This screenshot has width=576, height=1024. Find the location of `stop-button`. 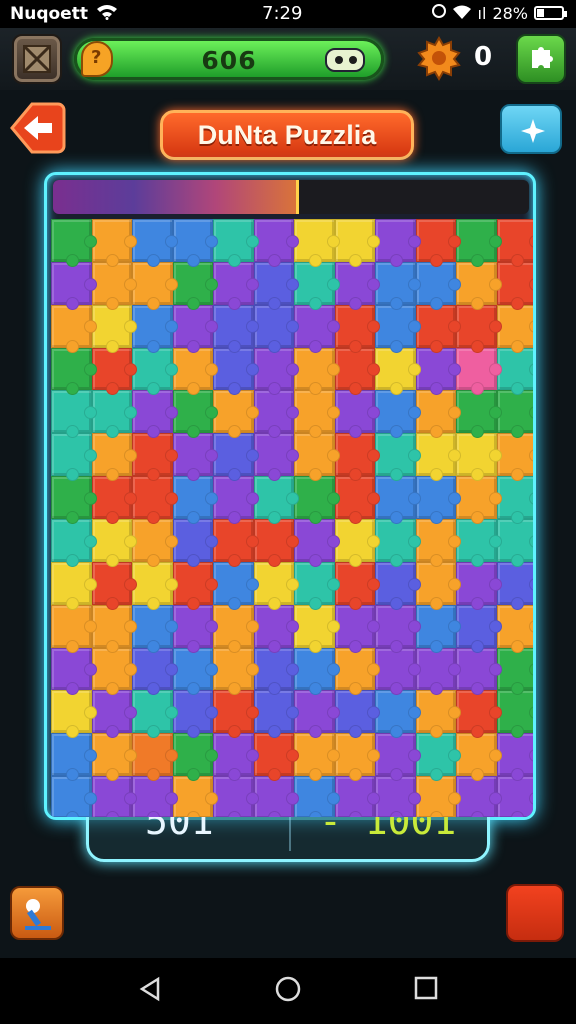

stop-button is located at coordinates (535, 913).